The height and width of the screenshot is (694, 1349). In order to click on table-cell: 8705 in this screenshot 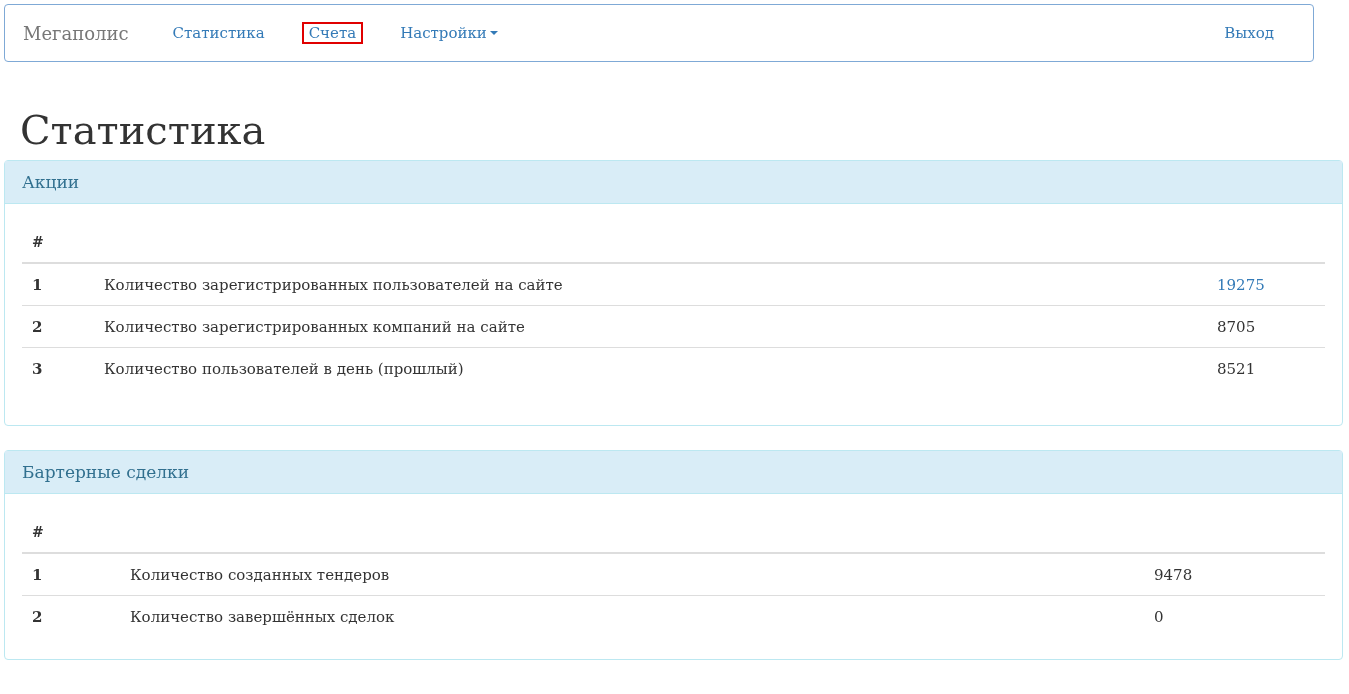, I will do `click(1236, 326)`.